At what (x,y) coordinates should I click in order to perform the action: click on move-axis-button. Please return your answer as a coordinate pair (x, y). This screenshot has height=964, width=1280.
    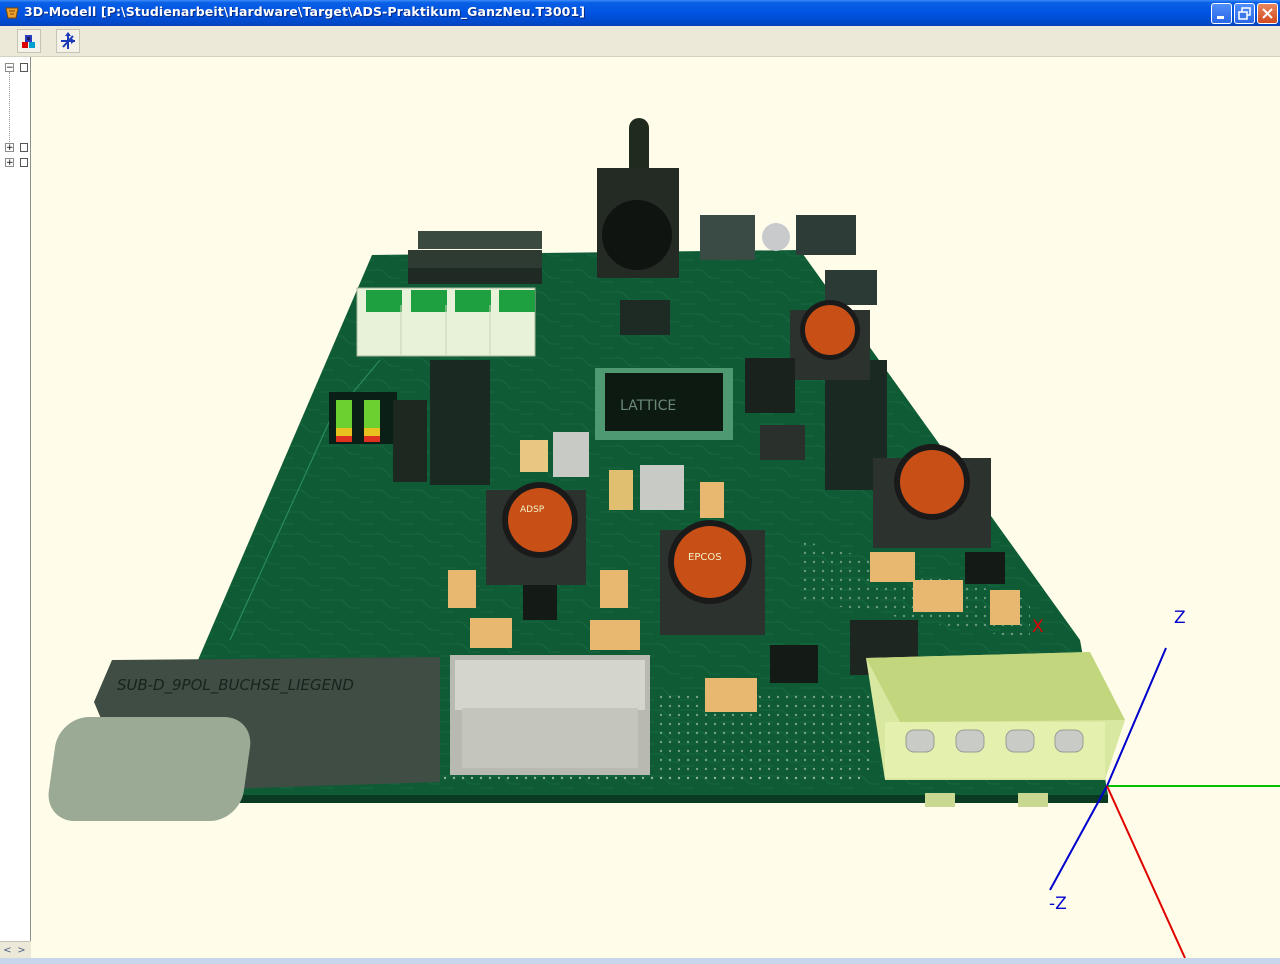
    Looking at the image, I should click on (68, 41).